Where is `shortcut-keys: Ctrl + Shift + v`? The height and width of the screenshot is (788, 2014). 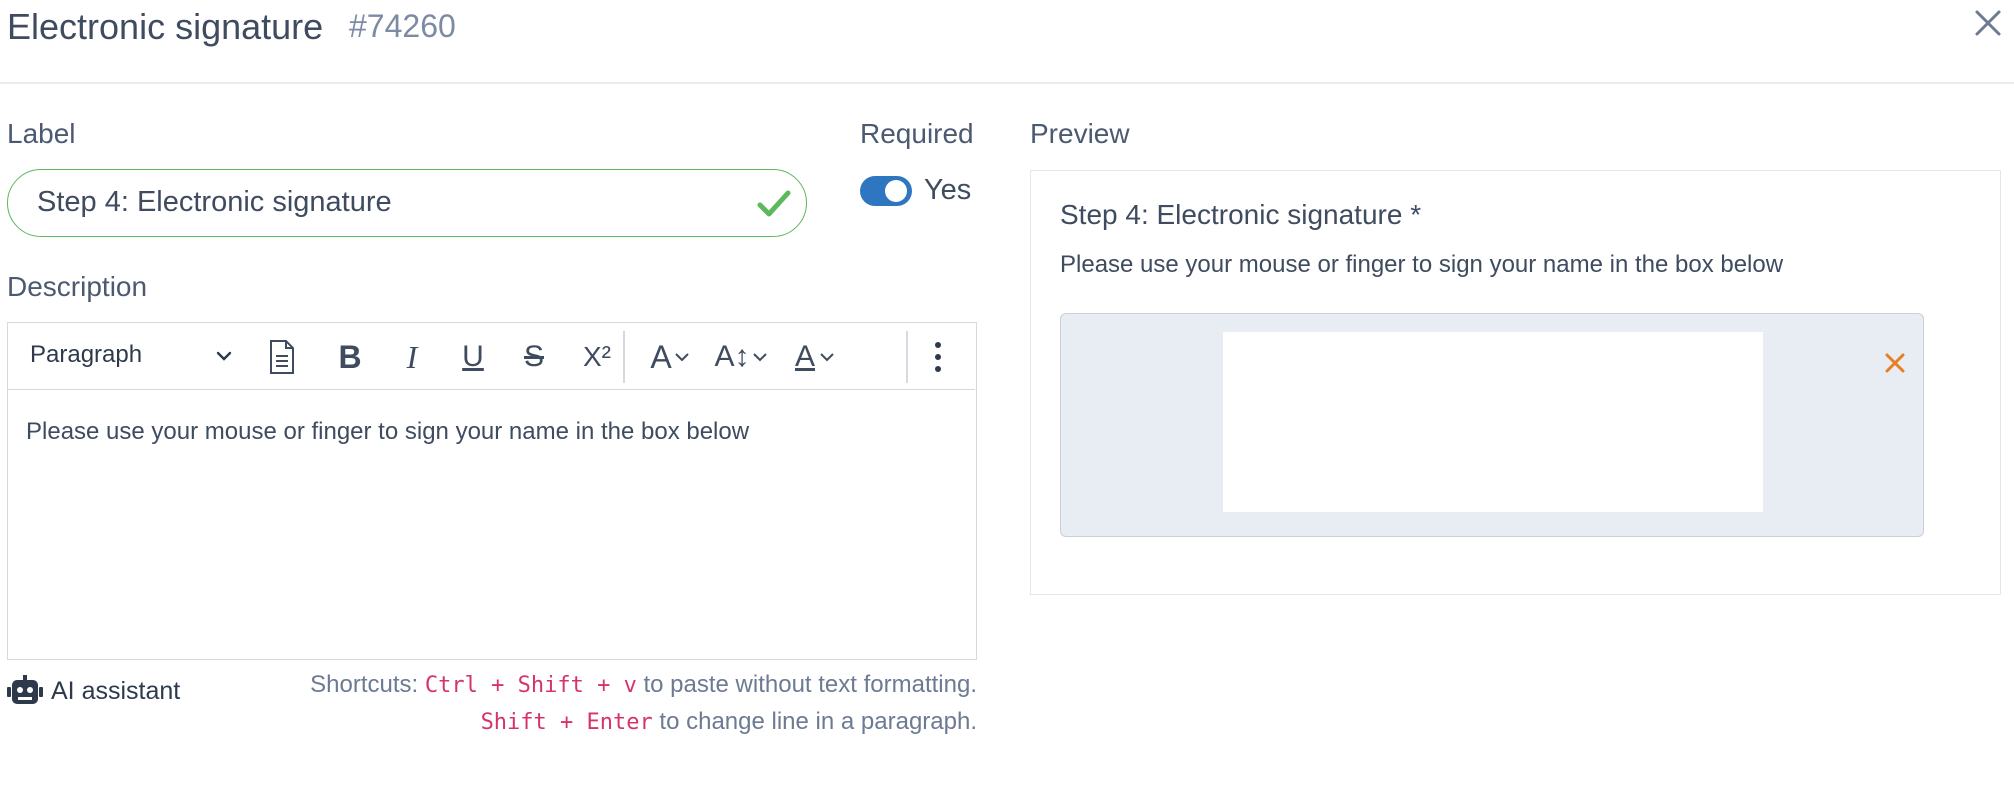 shortcut-keys: Ctrl + Shift + v is located at coordinates (530, 685).